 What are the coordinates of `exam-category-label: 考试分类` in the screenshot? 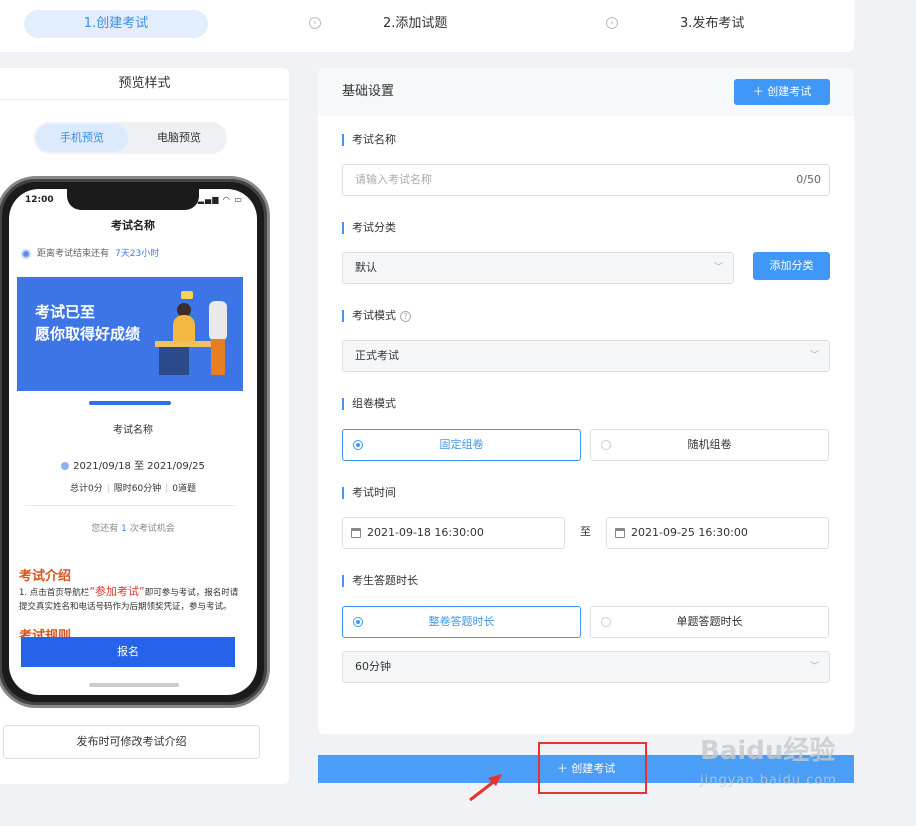 It's located at (369, 228).